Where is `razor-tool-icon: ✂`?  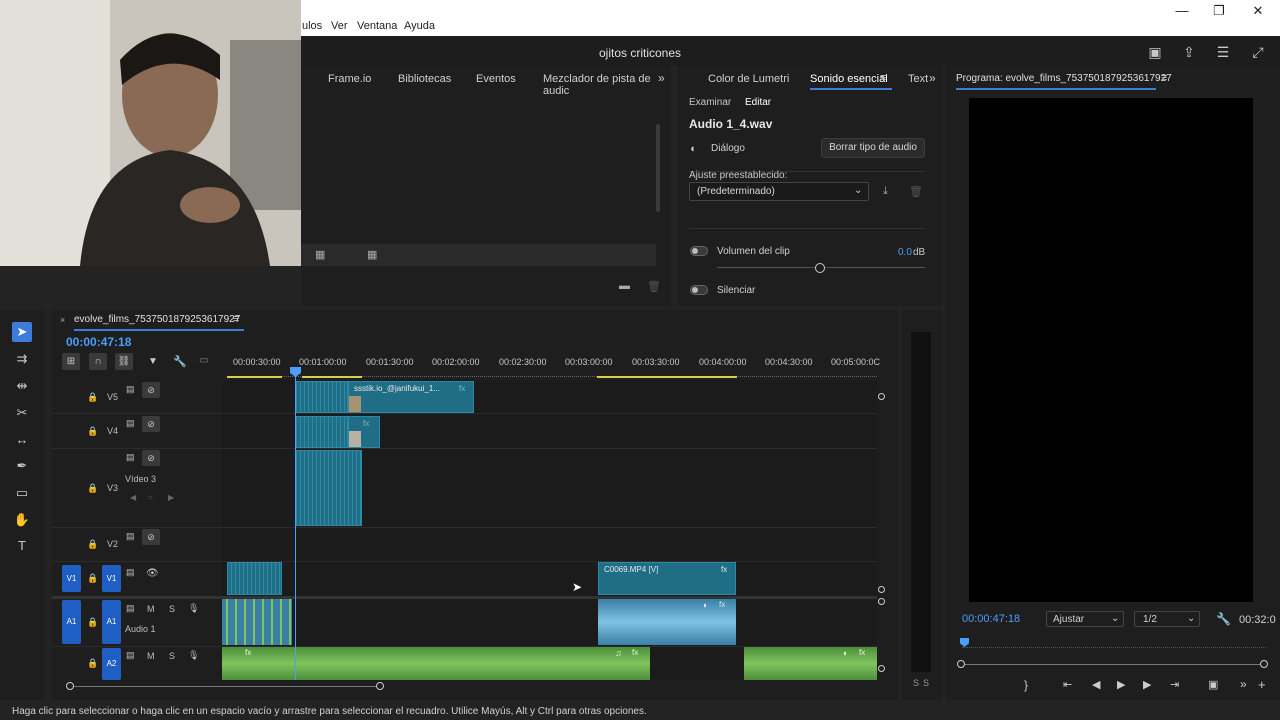
razor-tool-icon: ✂ is located at coordinates (22, 413).